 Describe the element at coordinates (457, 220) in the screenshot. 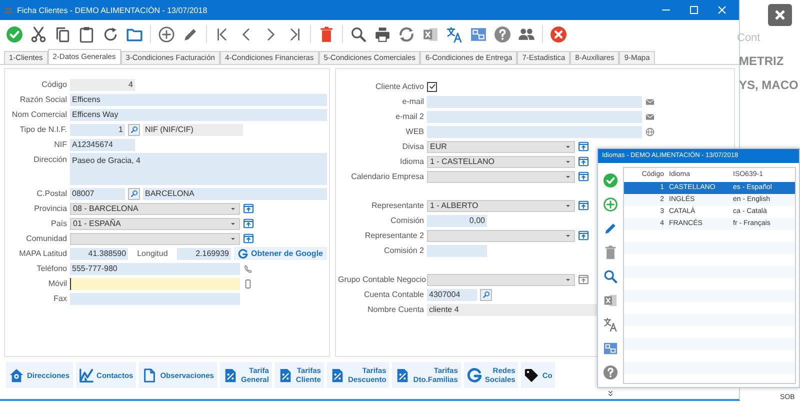

I see `commission-field: 0,00` at that location.